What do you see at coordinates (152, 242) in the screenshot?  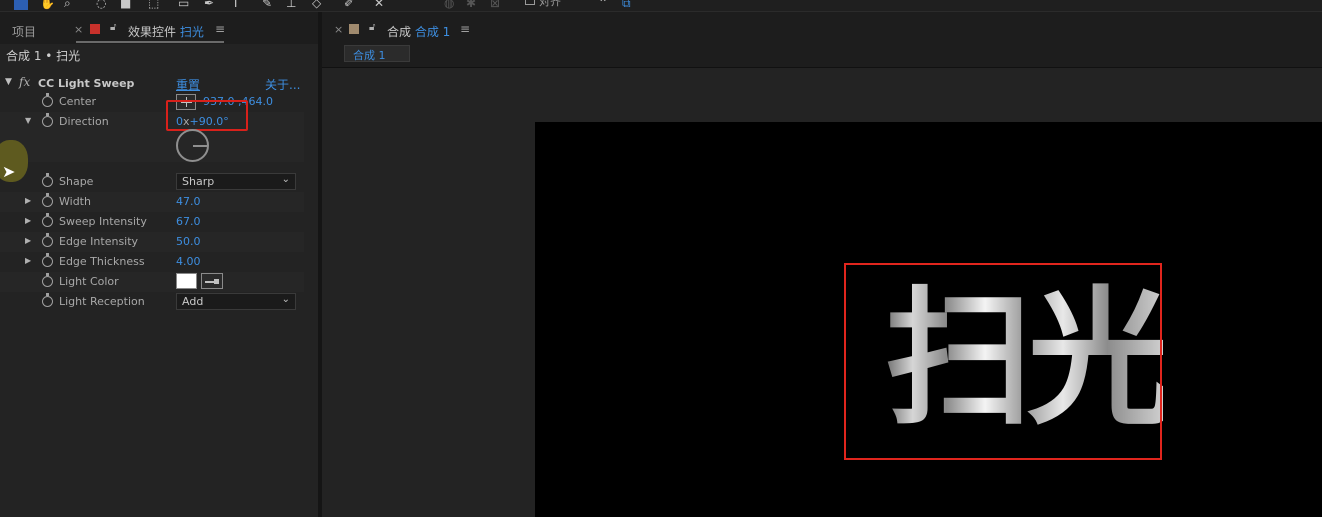 I see `property-row-edge-intensity: ▶ Edge Intensity 50.0` at bounding box center [152, 242].